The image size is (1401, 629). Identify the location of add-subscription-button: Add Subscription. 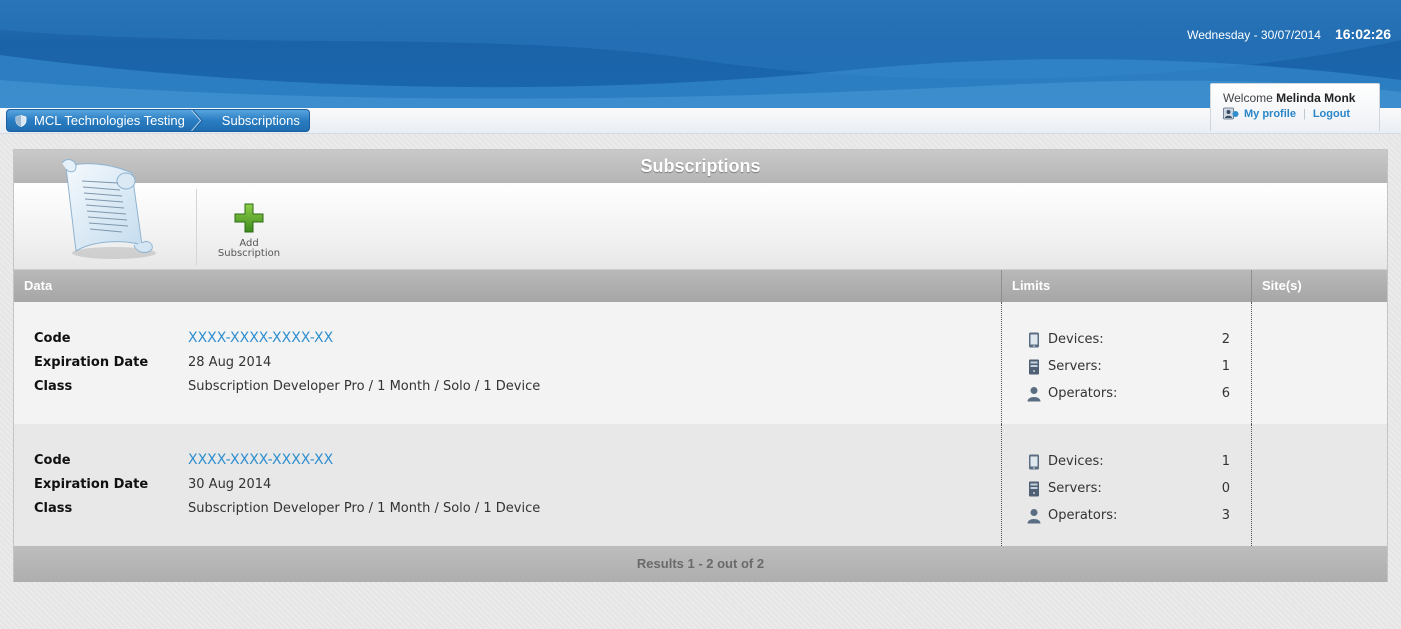
(249, 231).